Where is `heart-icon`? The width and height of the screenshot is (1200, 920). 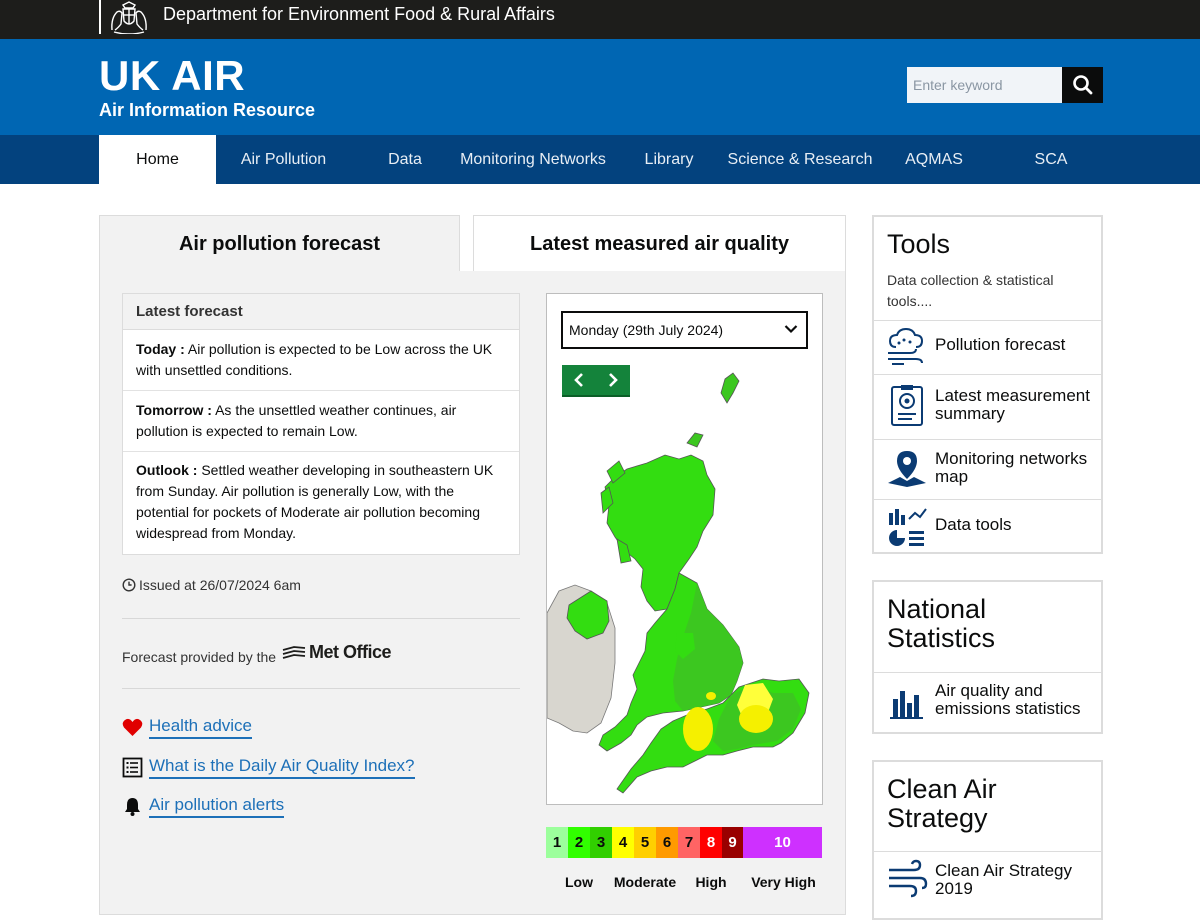 heart-icon is located at coordinates (132, 727).